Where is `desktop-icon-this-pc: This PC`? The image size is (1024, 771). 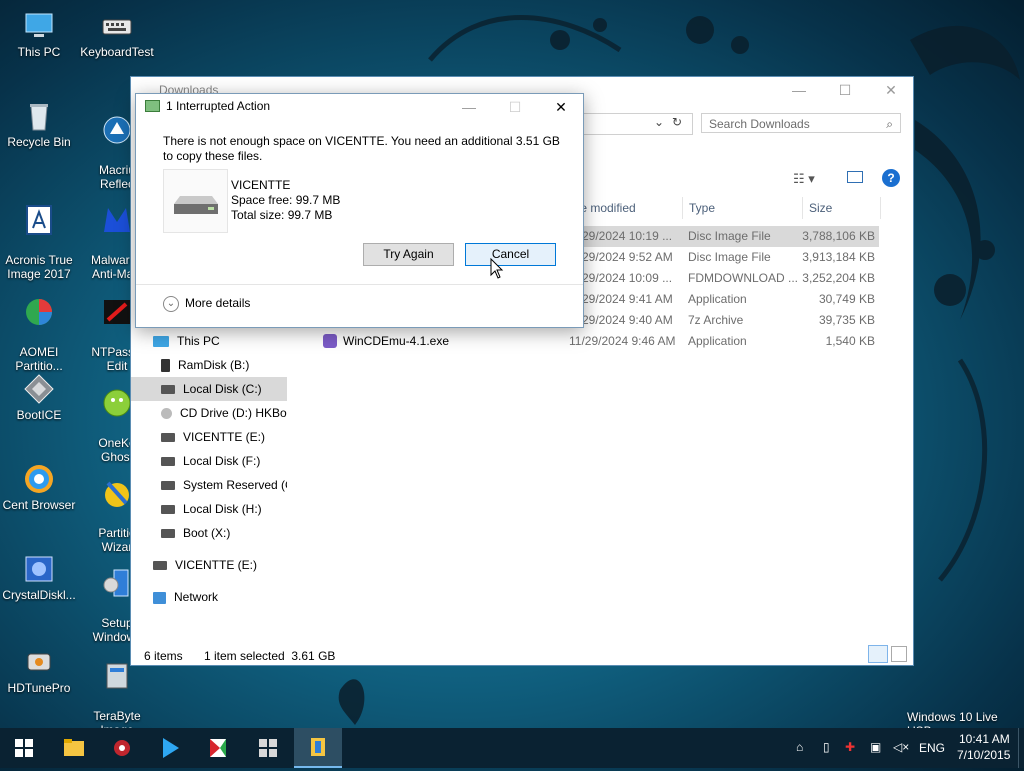 desktop-icon-this-pc: This PC is located at coordinates (39, 34).